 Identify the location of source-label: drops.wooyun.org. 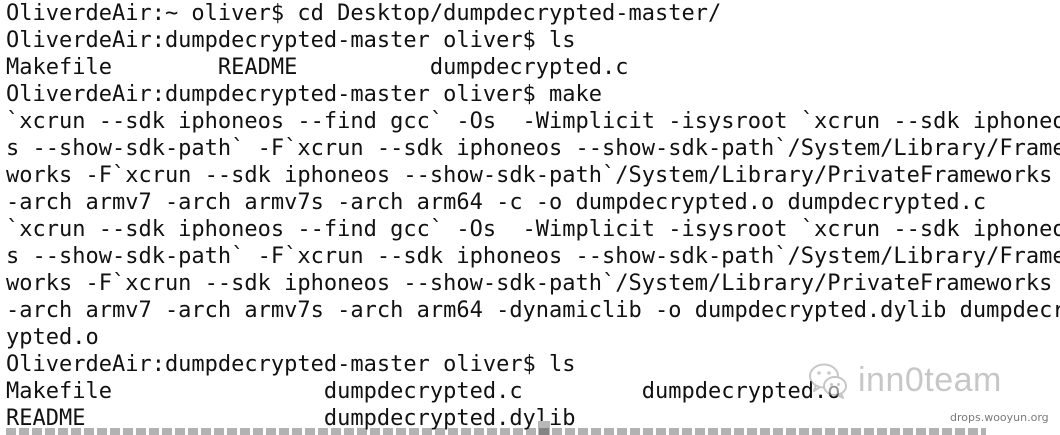
(999, 417).